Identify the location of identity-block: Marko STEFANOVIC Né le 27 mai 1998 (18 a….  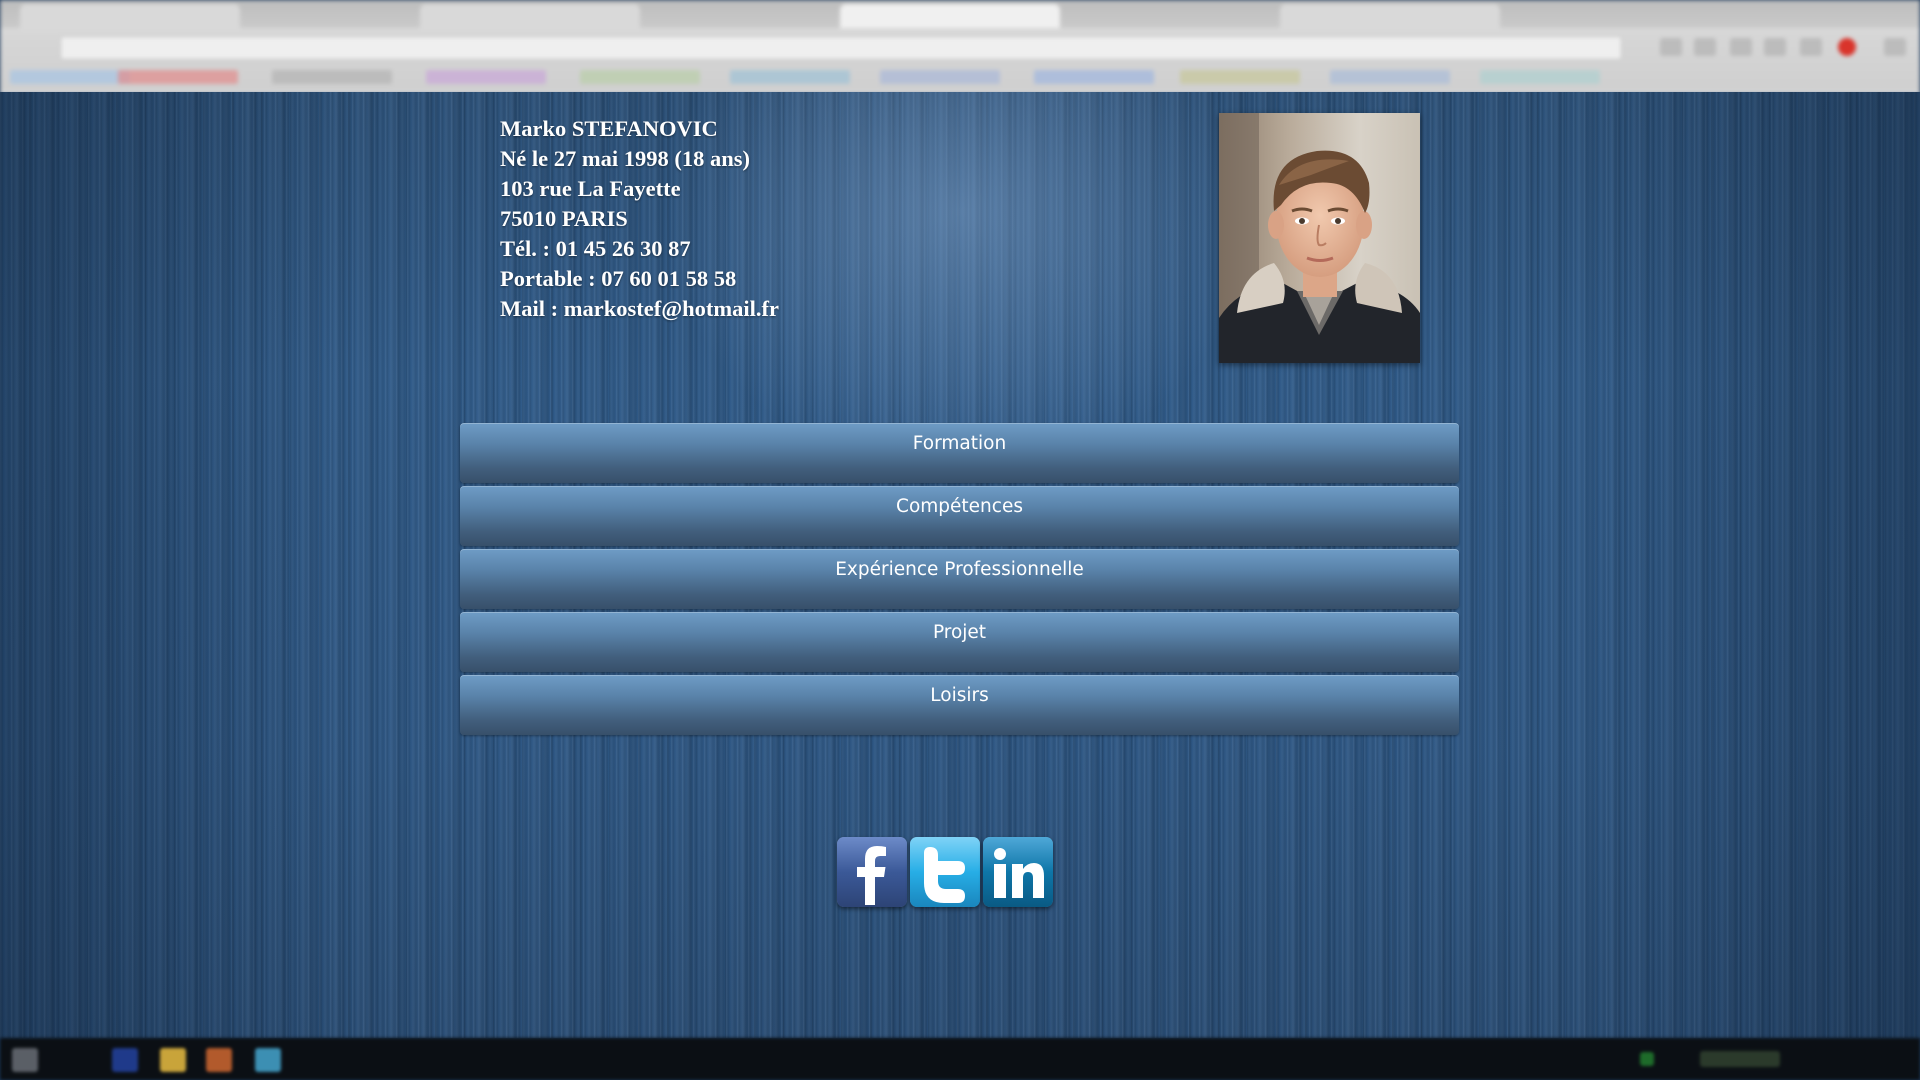
(639, 219).